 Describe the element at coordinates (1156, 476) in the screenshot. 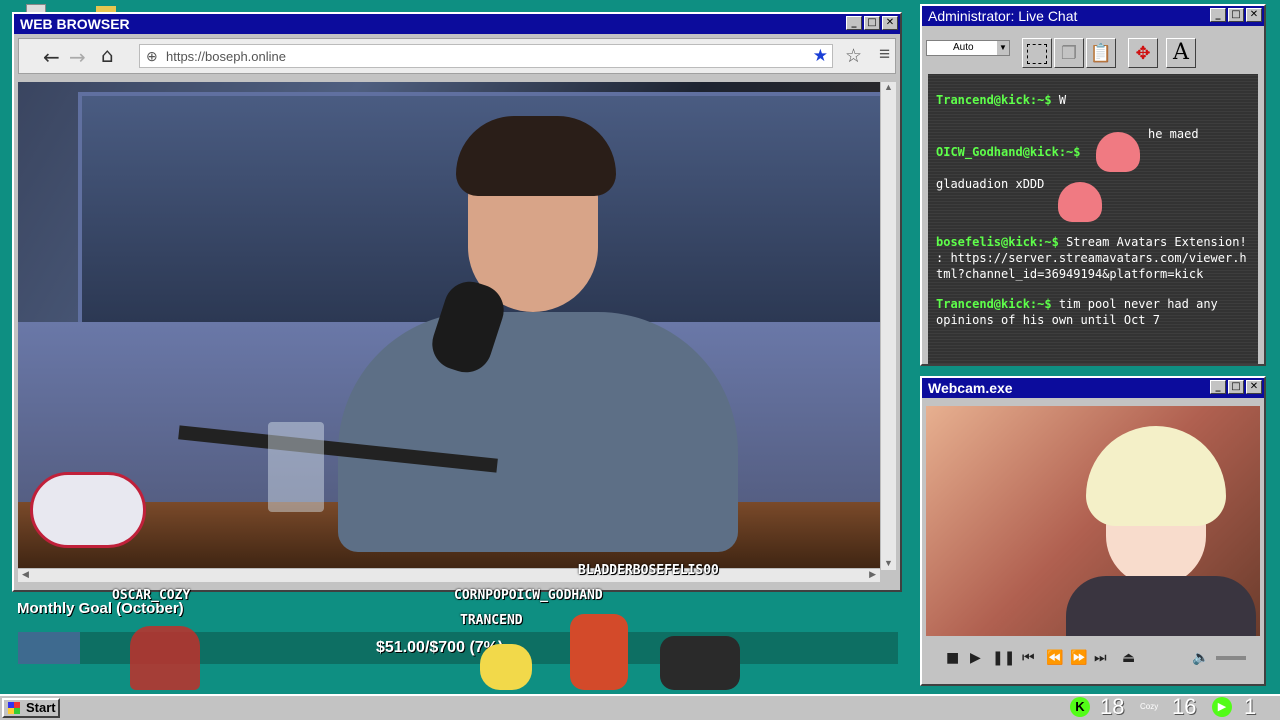

I see `anime-avatar-hair` at that location.